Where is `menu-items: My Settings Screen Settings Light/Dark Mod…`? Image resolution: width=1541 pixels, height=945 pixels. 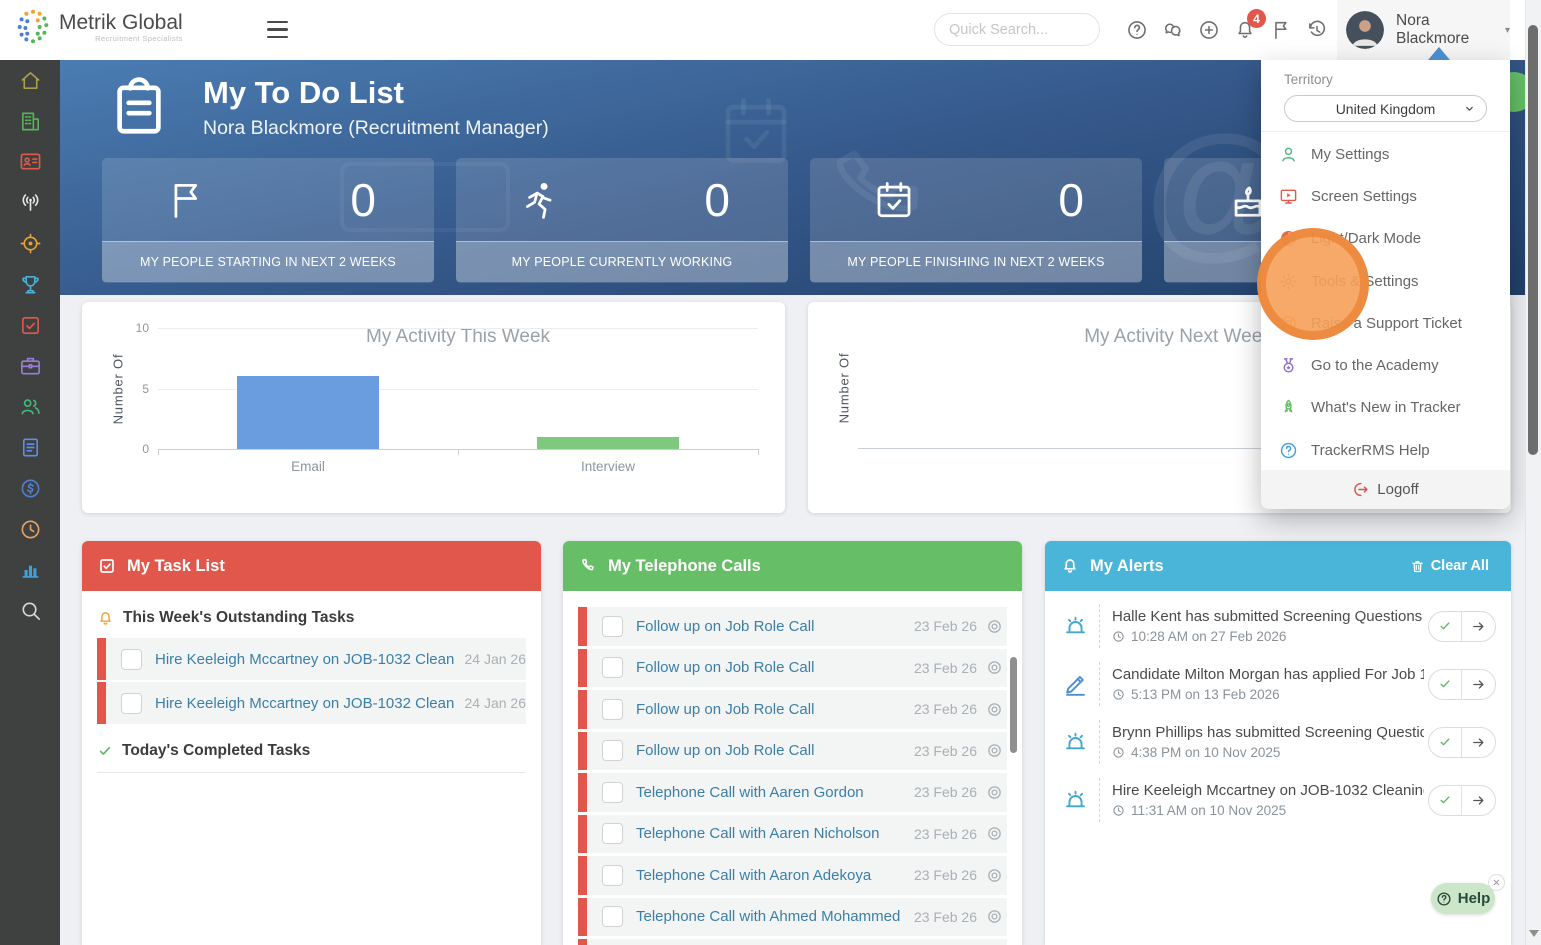 menu-items: My Settings Screen Settings Light/Dark Mod… is located at coordinates (1385, 302).